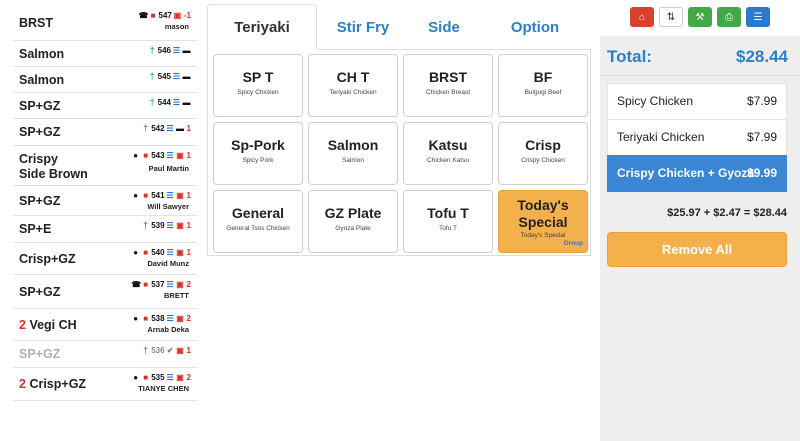 The height and width of the screenshot is (441, 800). Describe the element at coordinates (700, 56) in the screenshot. I see `total-row: Total: $28.44` at that location.